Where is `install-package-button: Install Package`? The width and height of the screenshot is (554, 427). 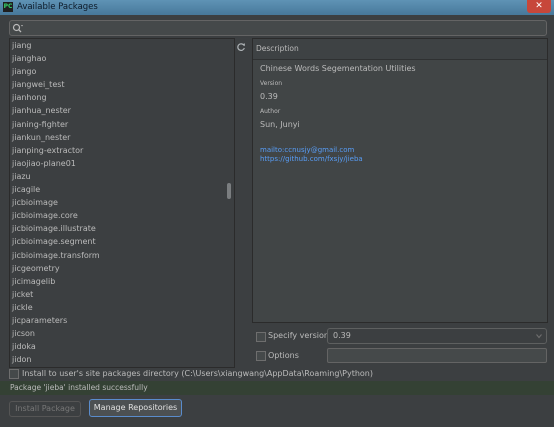 install-package-button: Install Package is located at coordinates (45, 409).